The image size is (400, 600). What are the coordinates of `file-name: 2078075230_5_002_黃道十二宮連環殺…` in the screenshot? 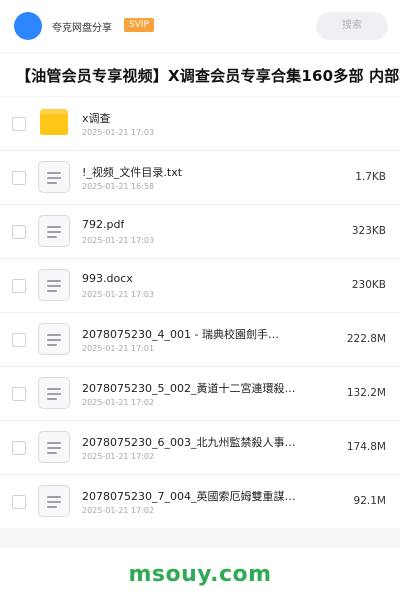 It's located at (189, 388).